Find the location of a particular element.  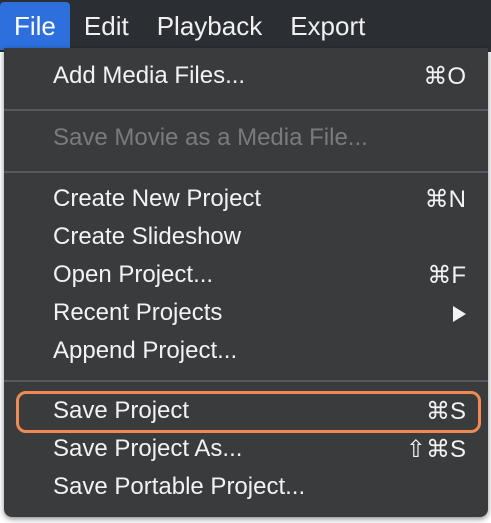

menu-playback: Playback is located at coordinates (210, 26).